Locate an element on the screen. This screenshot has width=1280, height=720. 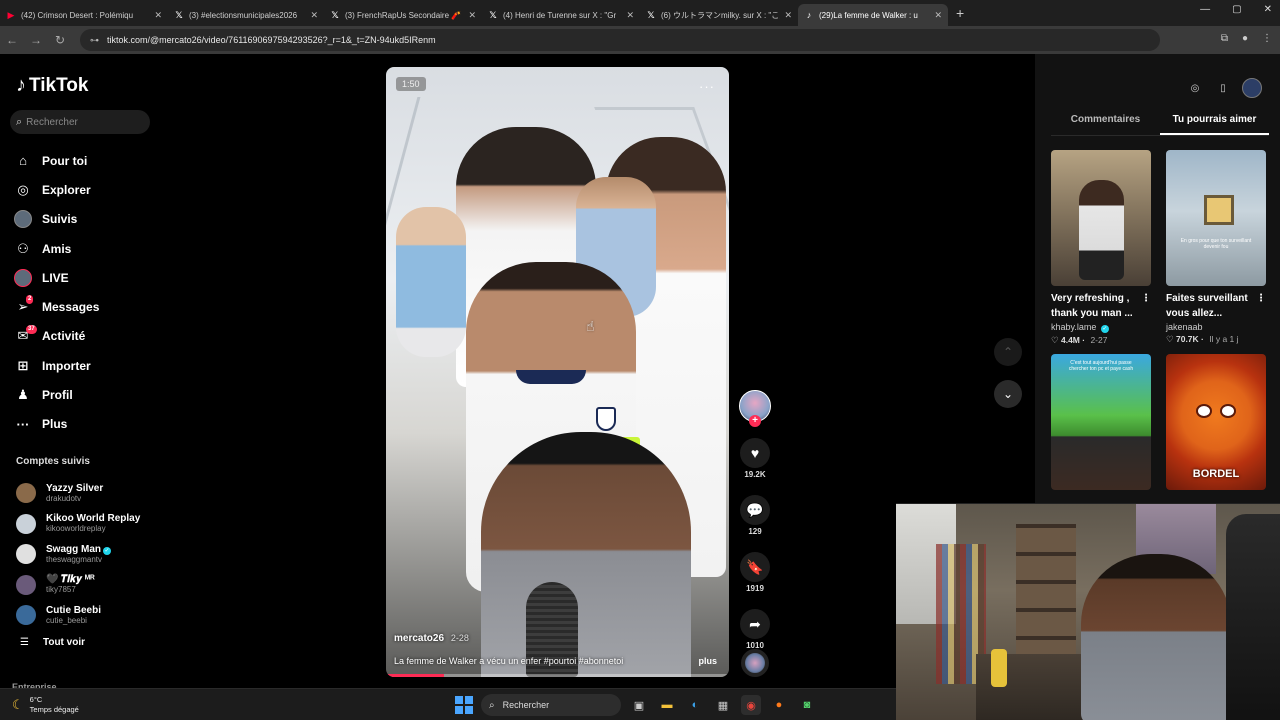
weather-widget: ☾ 6°C Temps dégagé is located at coordinates (45, 705).